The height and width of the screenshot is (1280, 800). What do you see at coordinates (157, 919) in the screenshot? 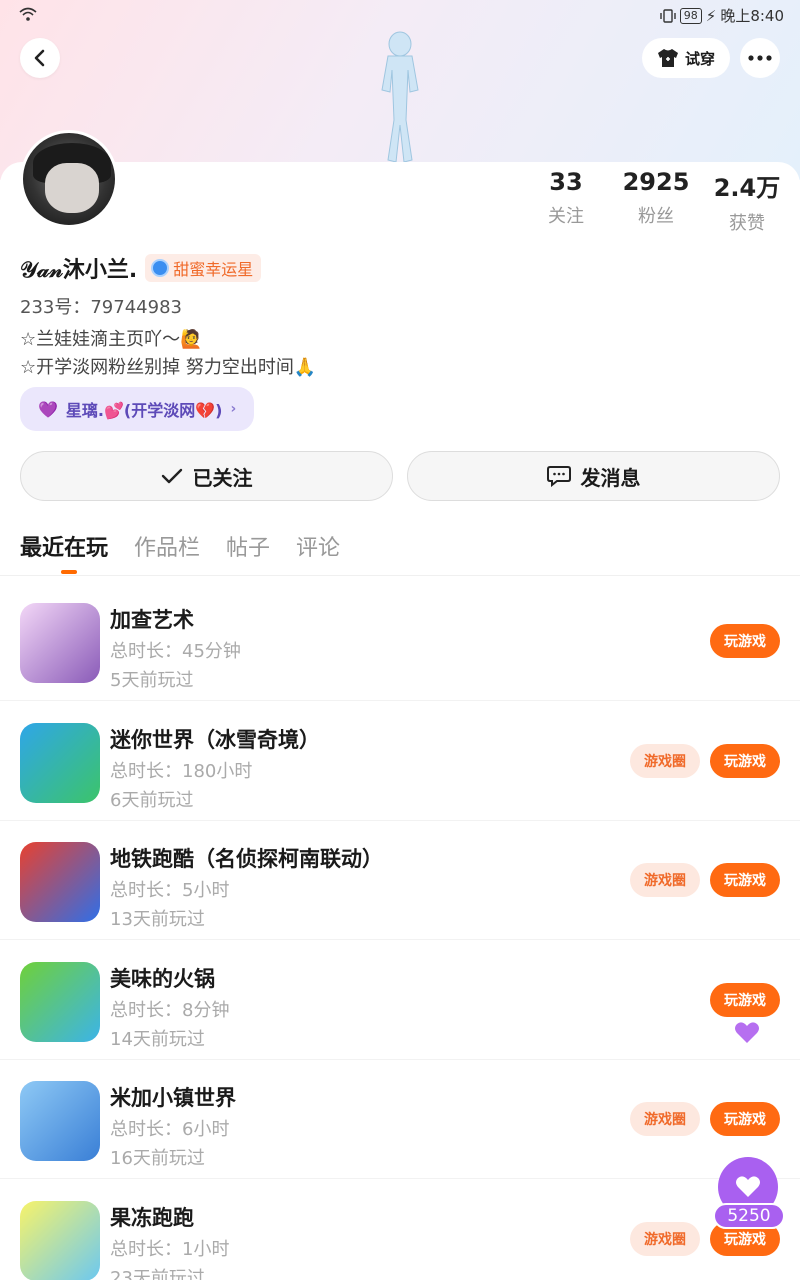
I see `game-last-played: 13天前玩过` at bounding box center [157, 919].